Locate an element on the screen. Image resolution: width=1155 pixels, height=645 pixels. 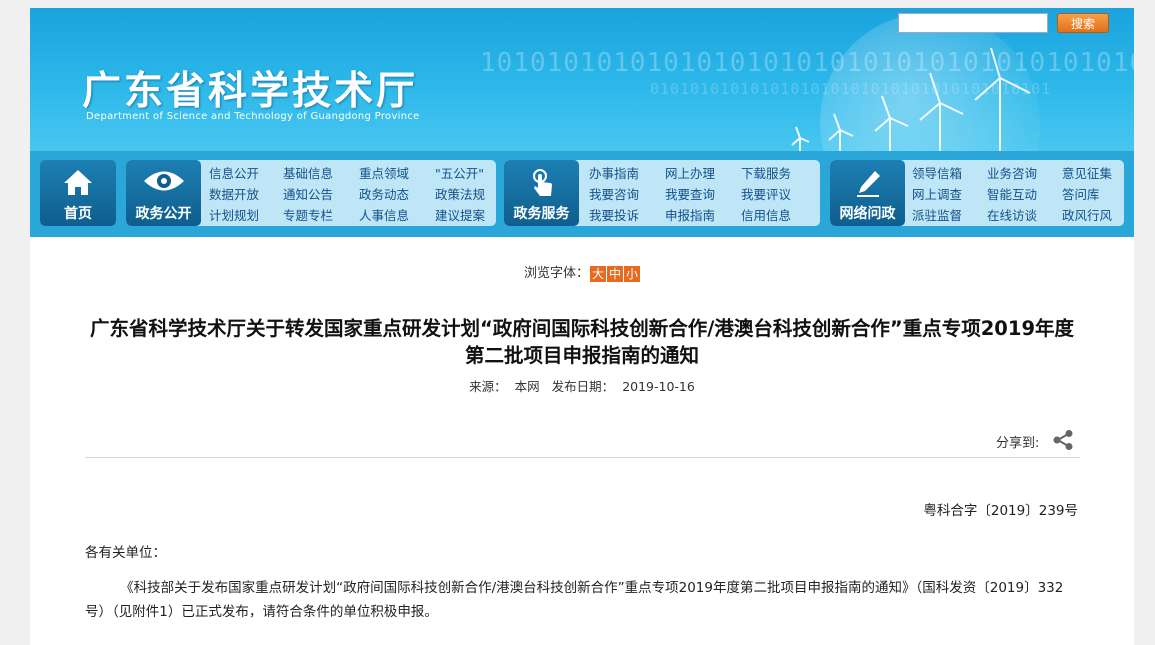
nav-zhengwu-gongkai-label: 政务公开 is located at coordinates (163, 214).